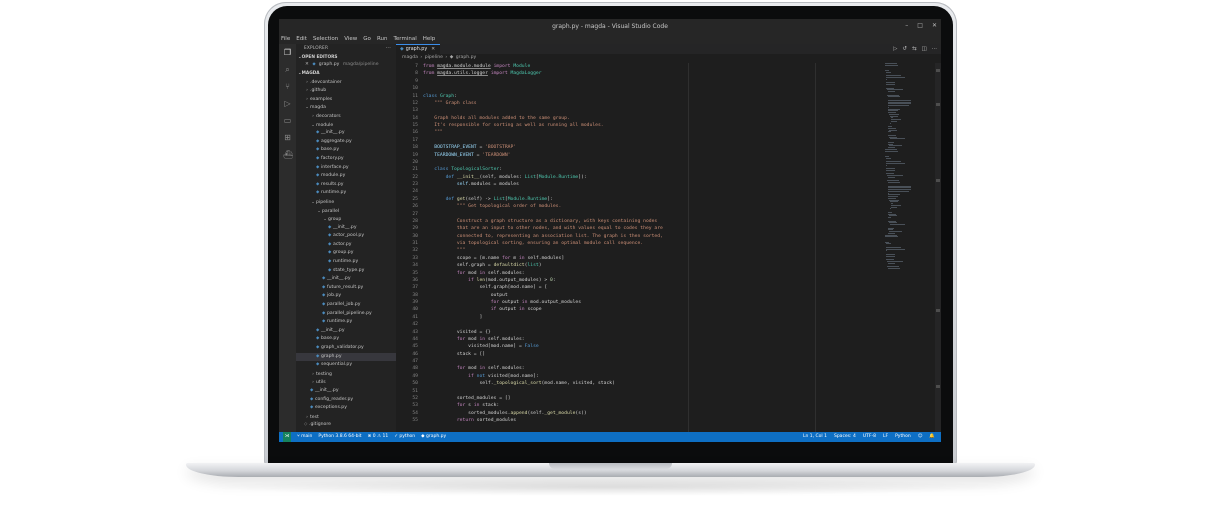  Describe the element at coordinates (895, 49) in the screenshot. I see `run-icon: ▷` at that location.